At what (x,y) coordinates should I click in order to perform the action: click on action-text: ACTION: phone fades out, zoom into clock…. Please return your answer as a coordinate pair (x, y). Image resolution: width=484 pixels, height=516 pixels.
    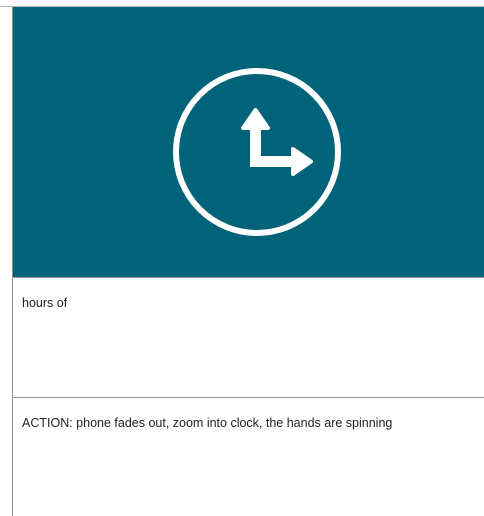
    Looking at the image, I should click on (207, 423).